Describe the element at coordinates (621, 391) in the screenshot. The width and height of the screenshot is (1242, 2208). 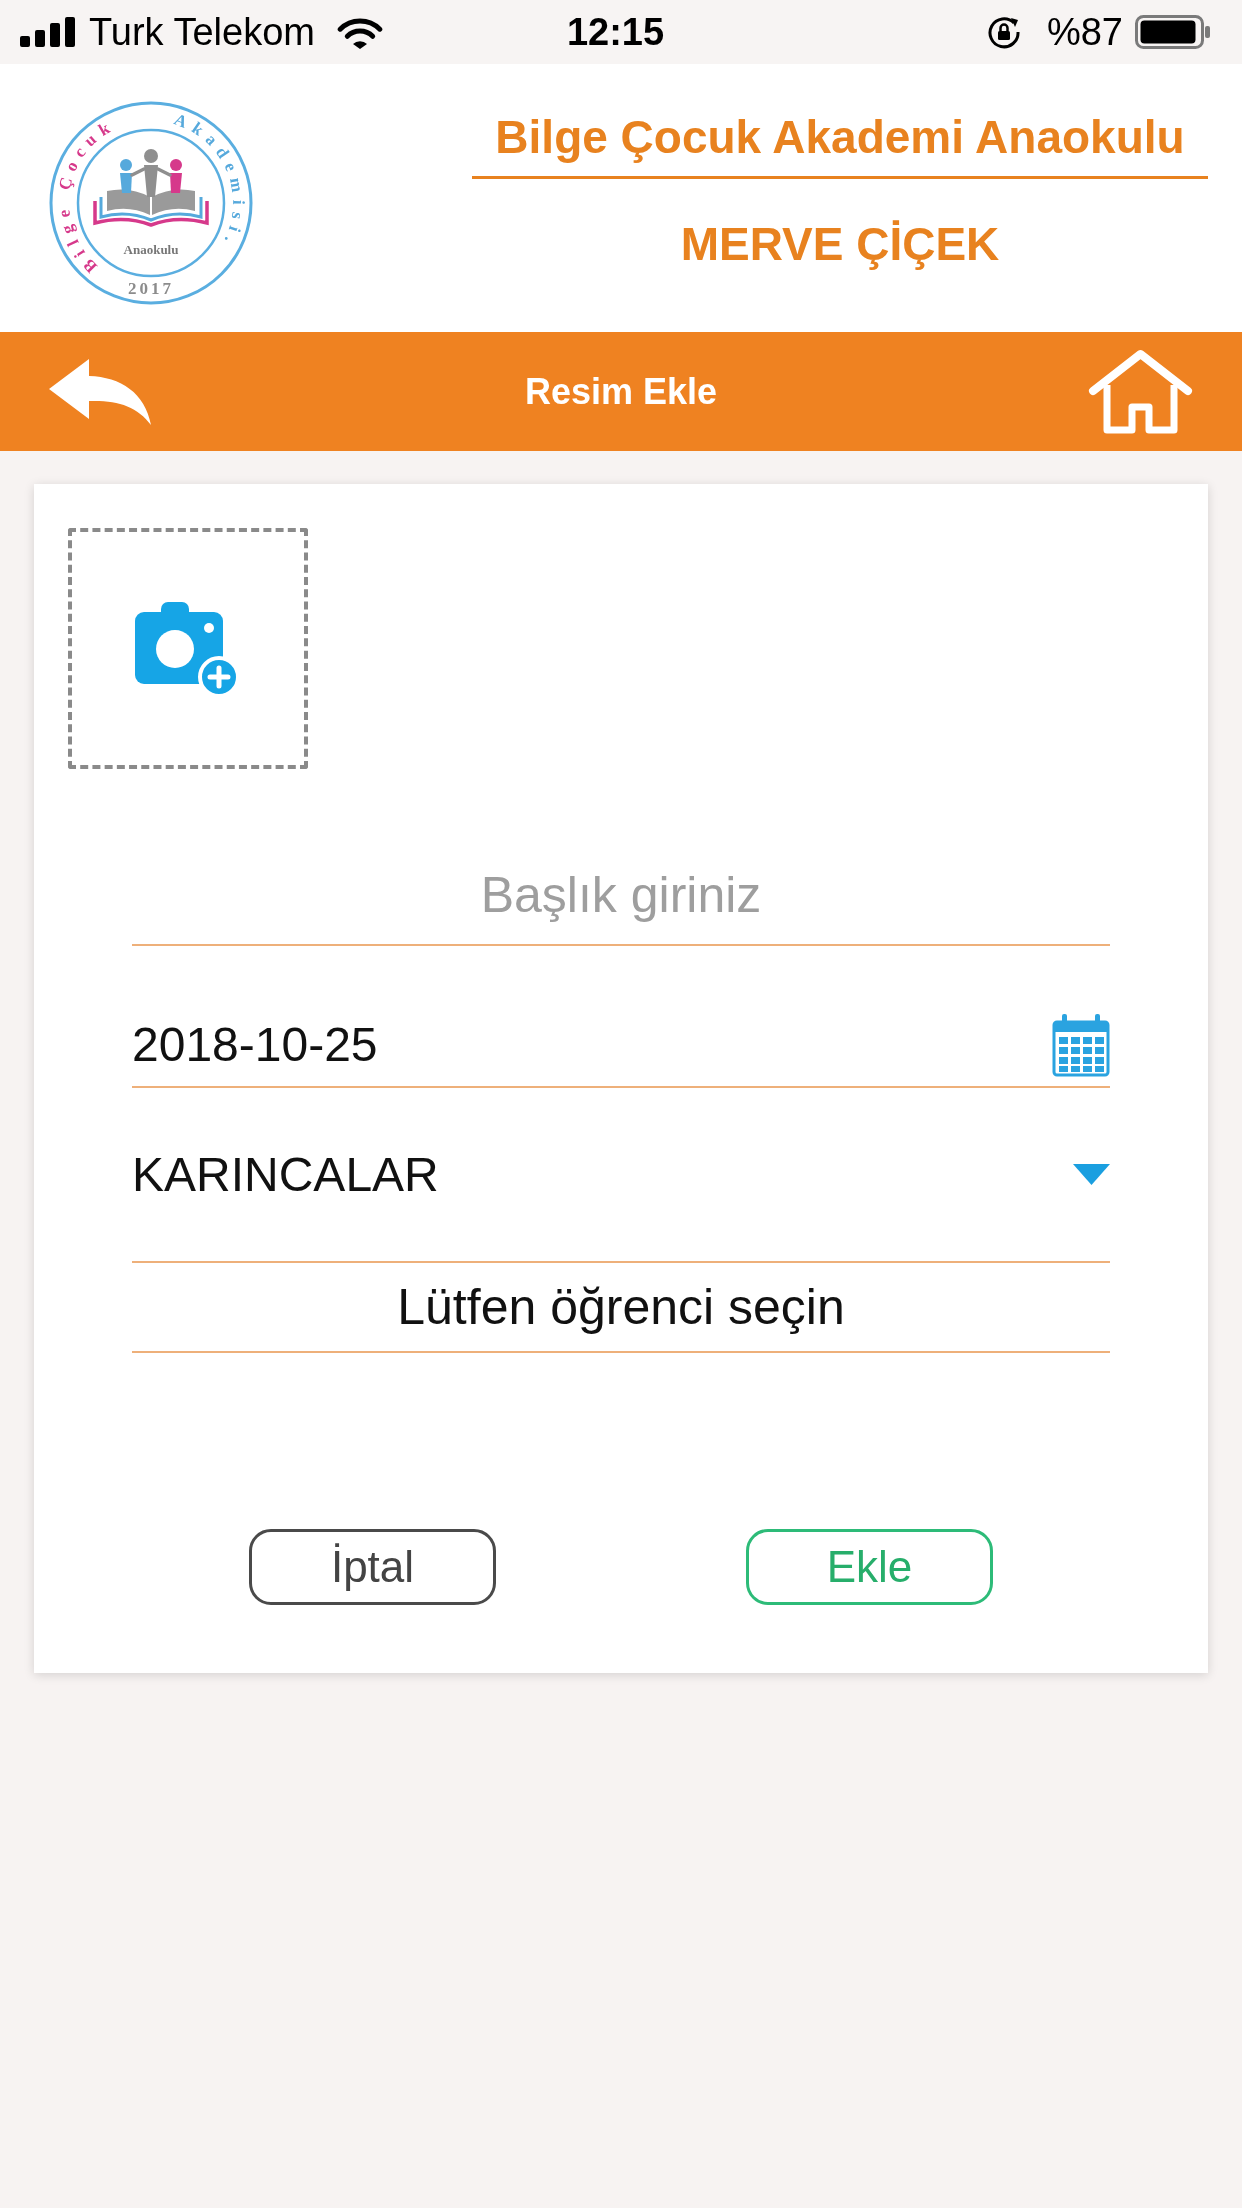
I see `screen-title: Resim Ekle` at that location.